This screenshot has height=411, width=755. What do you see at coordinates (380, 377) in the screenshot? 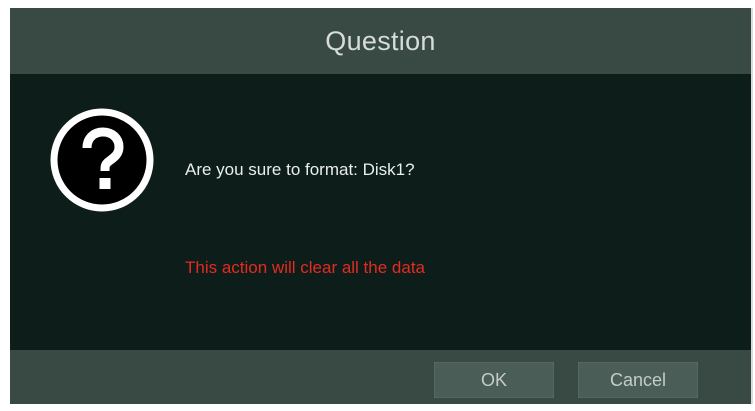
I see `dialog-footer: OK Cancel` at bounding box center [380, 377].